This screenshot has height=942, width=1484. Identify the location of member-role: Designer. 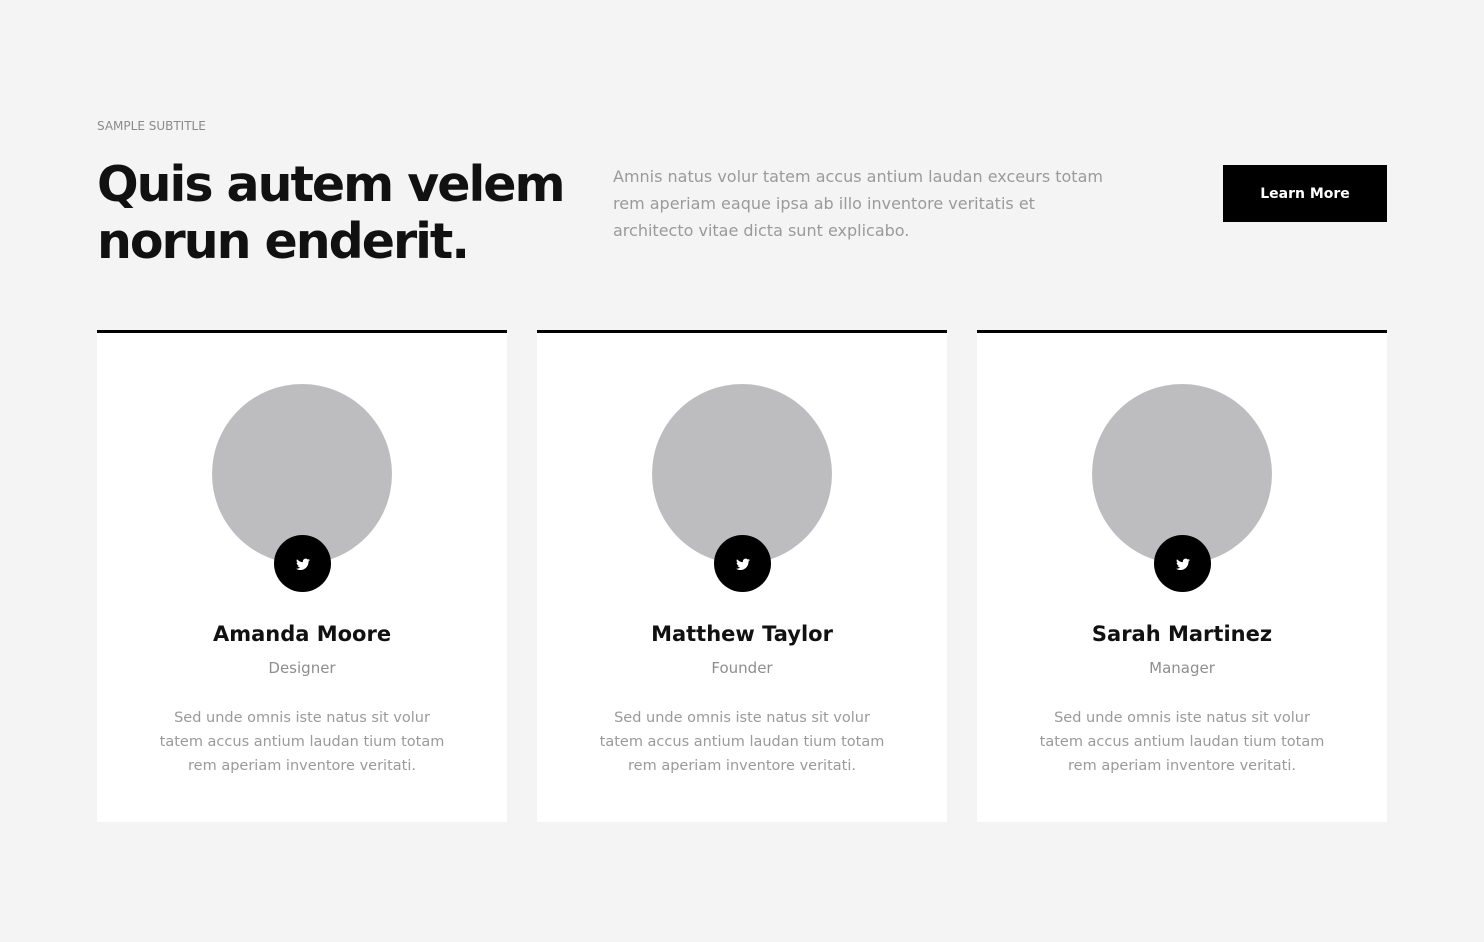
(302, 668).